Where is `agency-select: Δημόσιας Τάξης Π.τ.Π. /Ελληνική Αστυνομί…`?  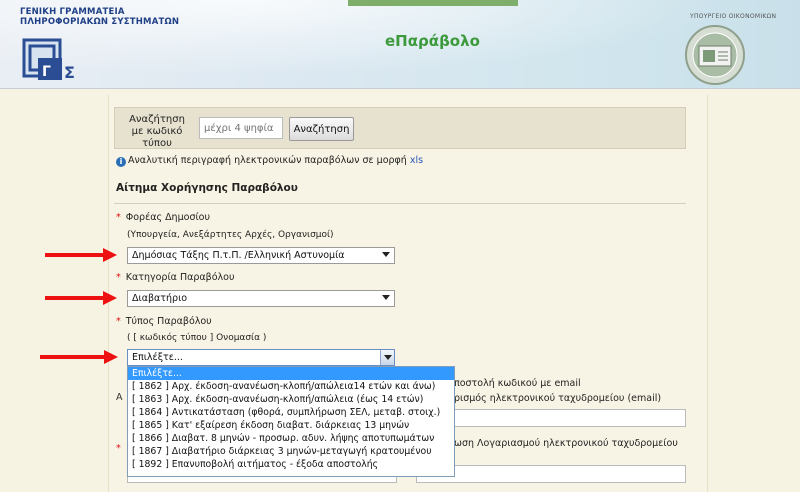 agency-select: Δημόσιας Τάξης Π.τ.Π. /Ελληνική Αστυνομί… is located at coordinates (261, 255).